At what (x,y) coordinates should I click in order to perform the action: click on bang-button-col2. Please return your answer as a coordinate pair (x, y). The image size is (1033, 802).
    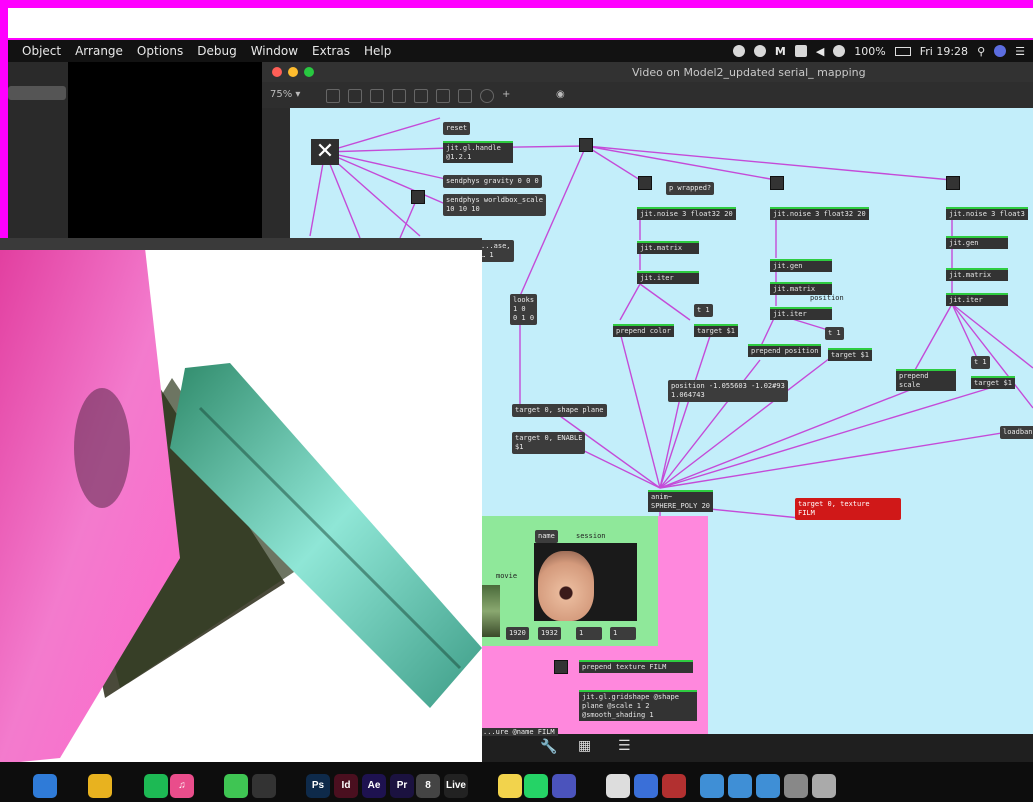
    Looking at the image, I should click on (777, 183).